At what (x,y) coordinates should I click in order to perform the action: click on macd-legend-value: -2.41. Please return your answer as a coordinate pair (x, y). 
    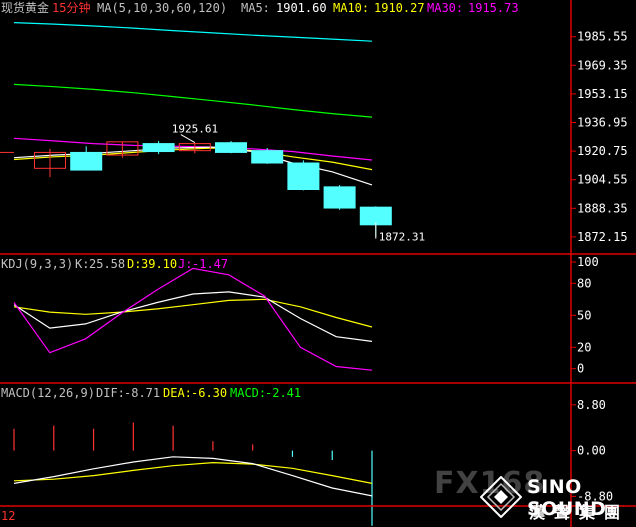
    Looking at the image, I should click on (283, 393).